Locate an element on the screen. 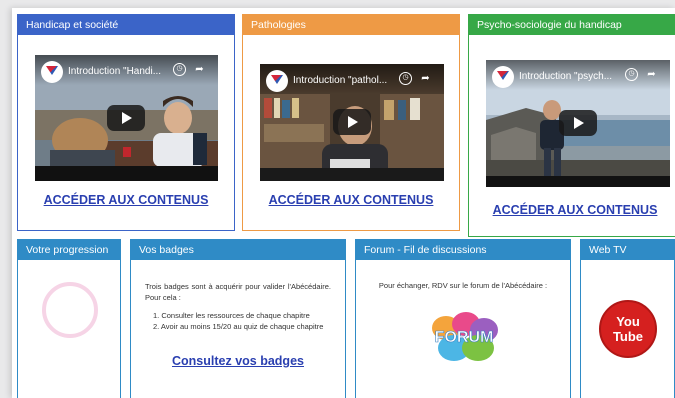 The height and width of the screenshot is (398, 675). video-player: Introduction "Handi... ◷ ➦ is located at coordinates (126, 118).